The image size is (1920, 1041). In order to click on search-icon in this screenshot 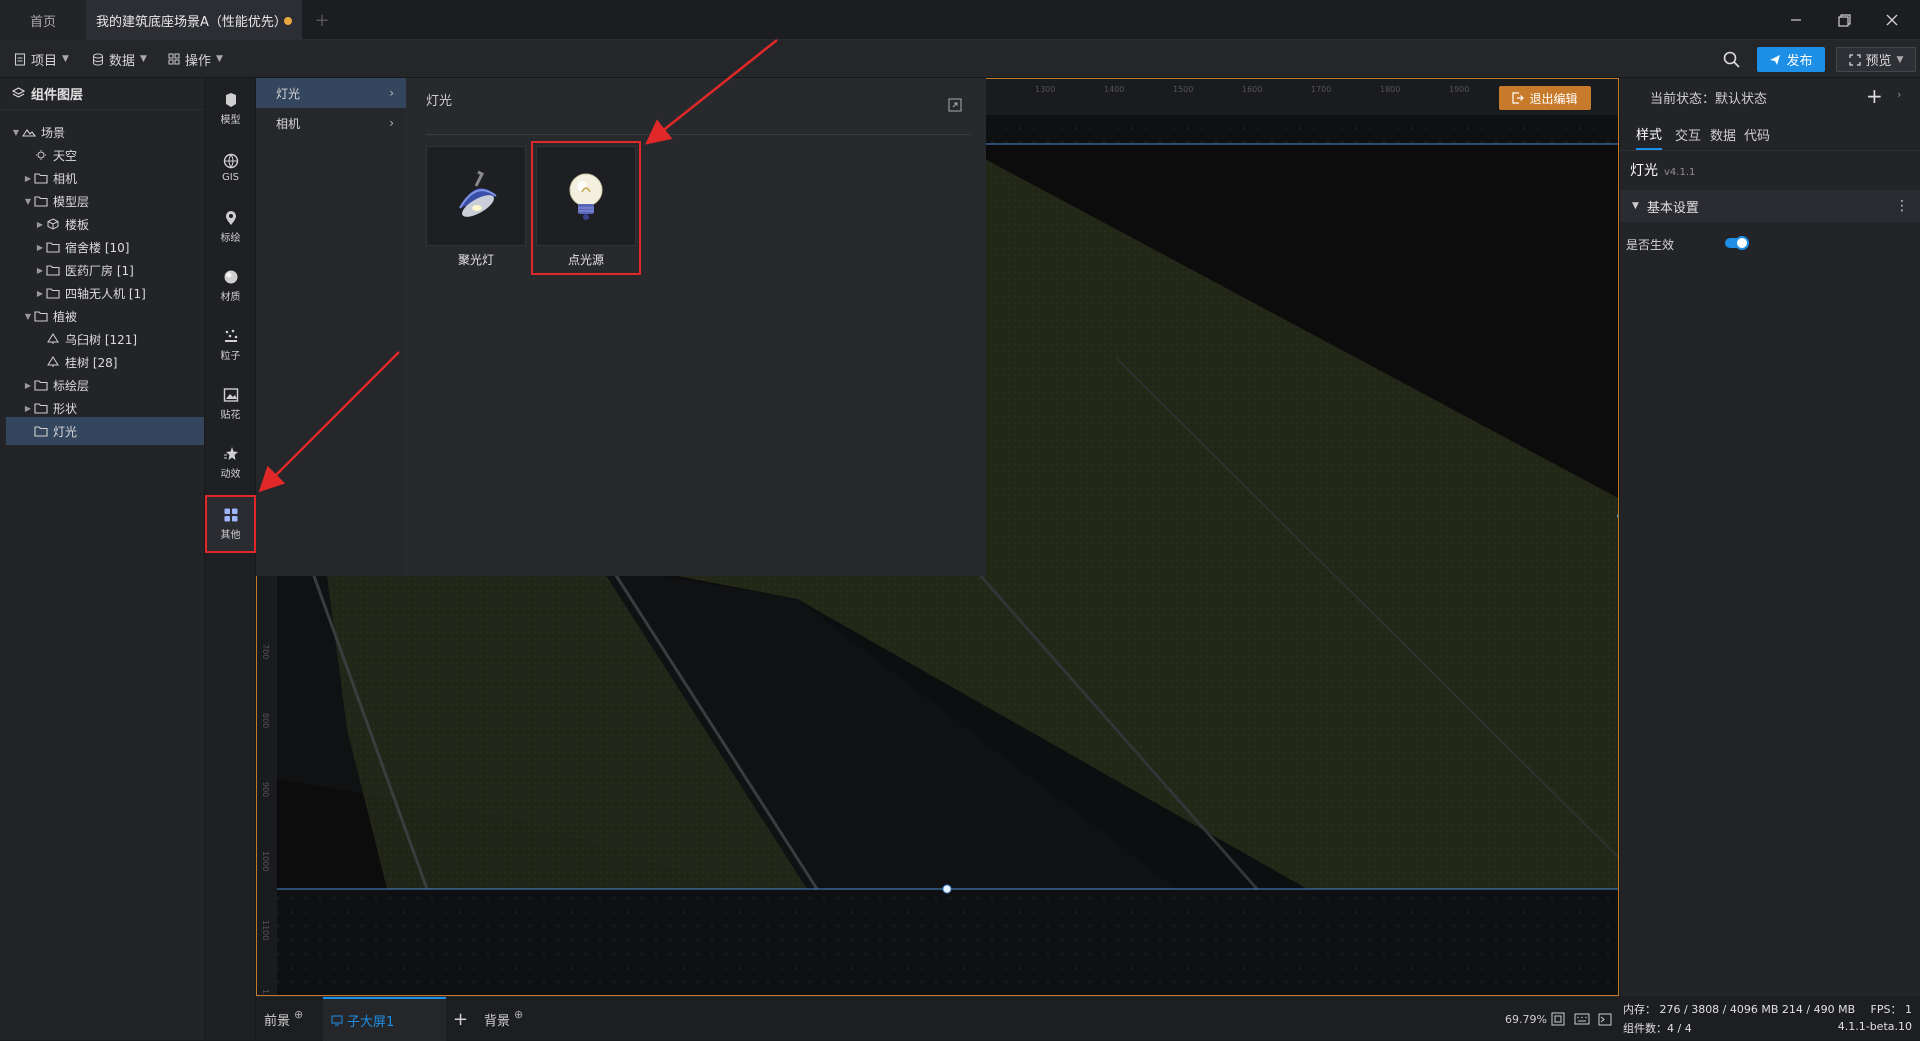, I will do `click(1731, 59)`.